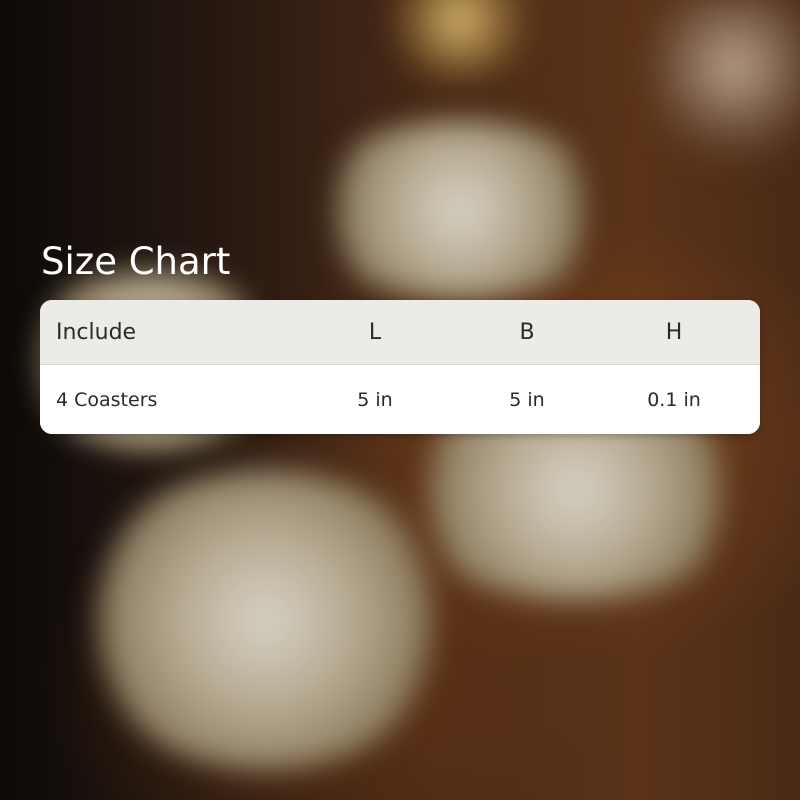 The image size is (800, 800). Describe the element at coordinates (527, 399) in the screenshot. I see `cell-breadth: 5 in` at that location.